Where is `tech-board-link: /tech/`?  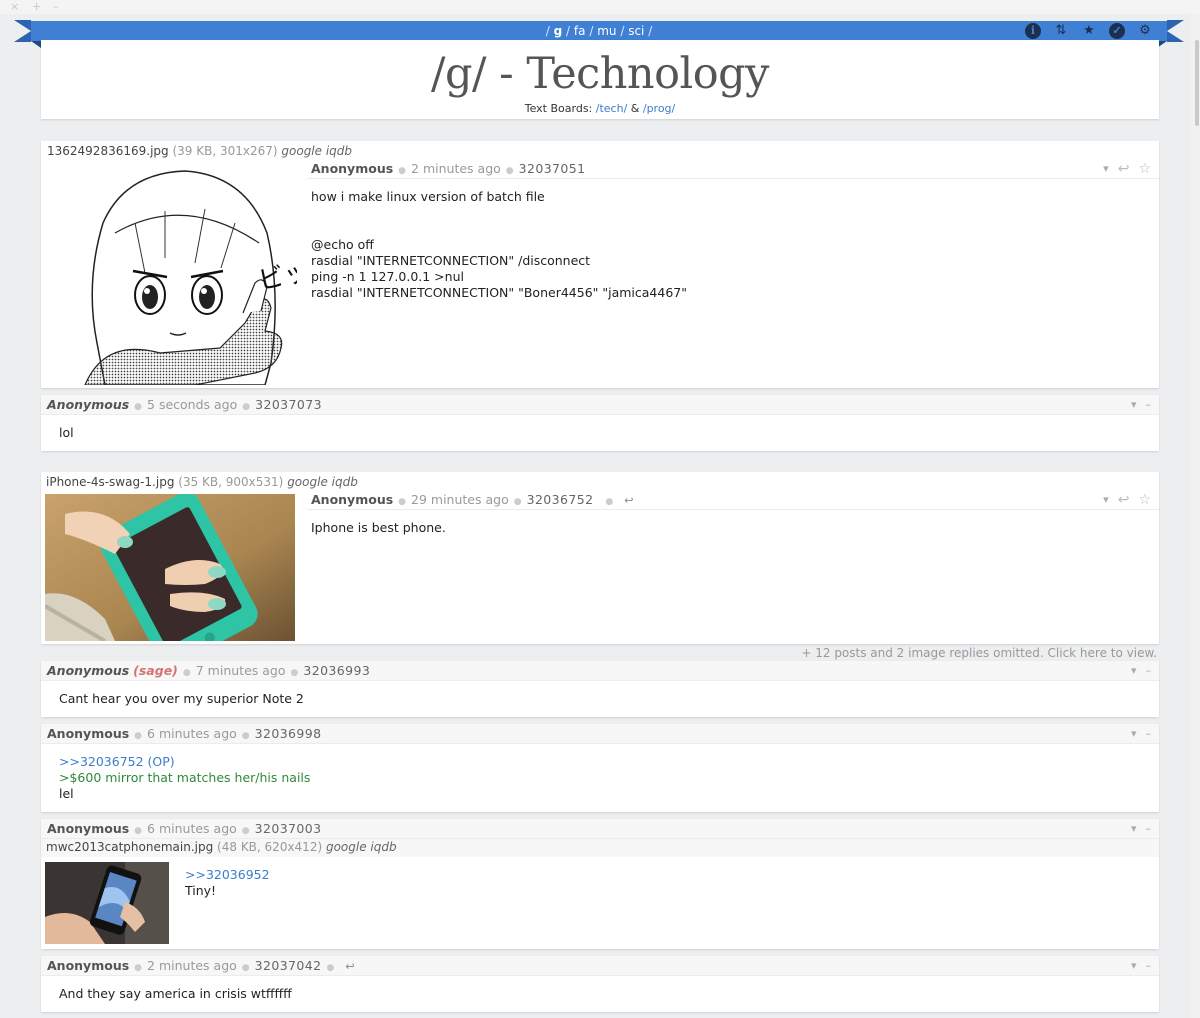 tech-board-link: /tech/ is located at coordinates (612, 108).